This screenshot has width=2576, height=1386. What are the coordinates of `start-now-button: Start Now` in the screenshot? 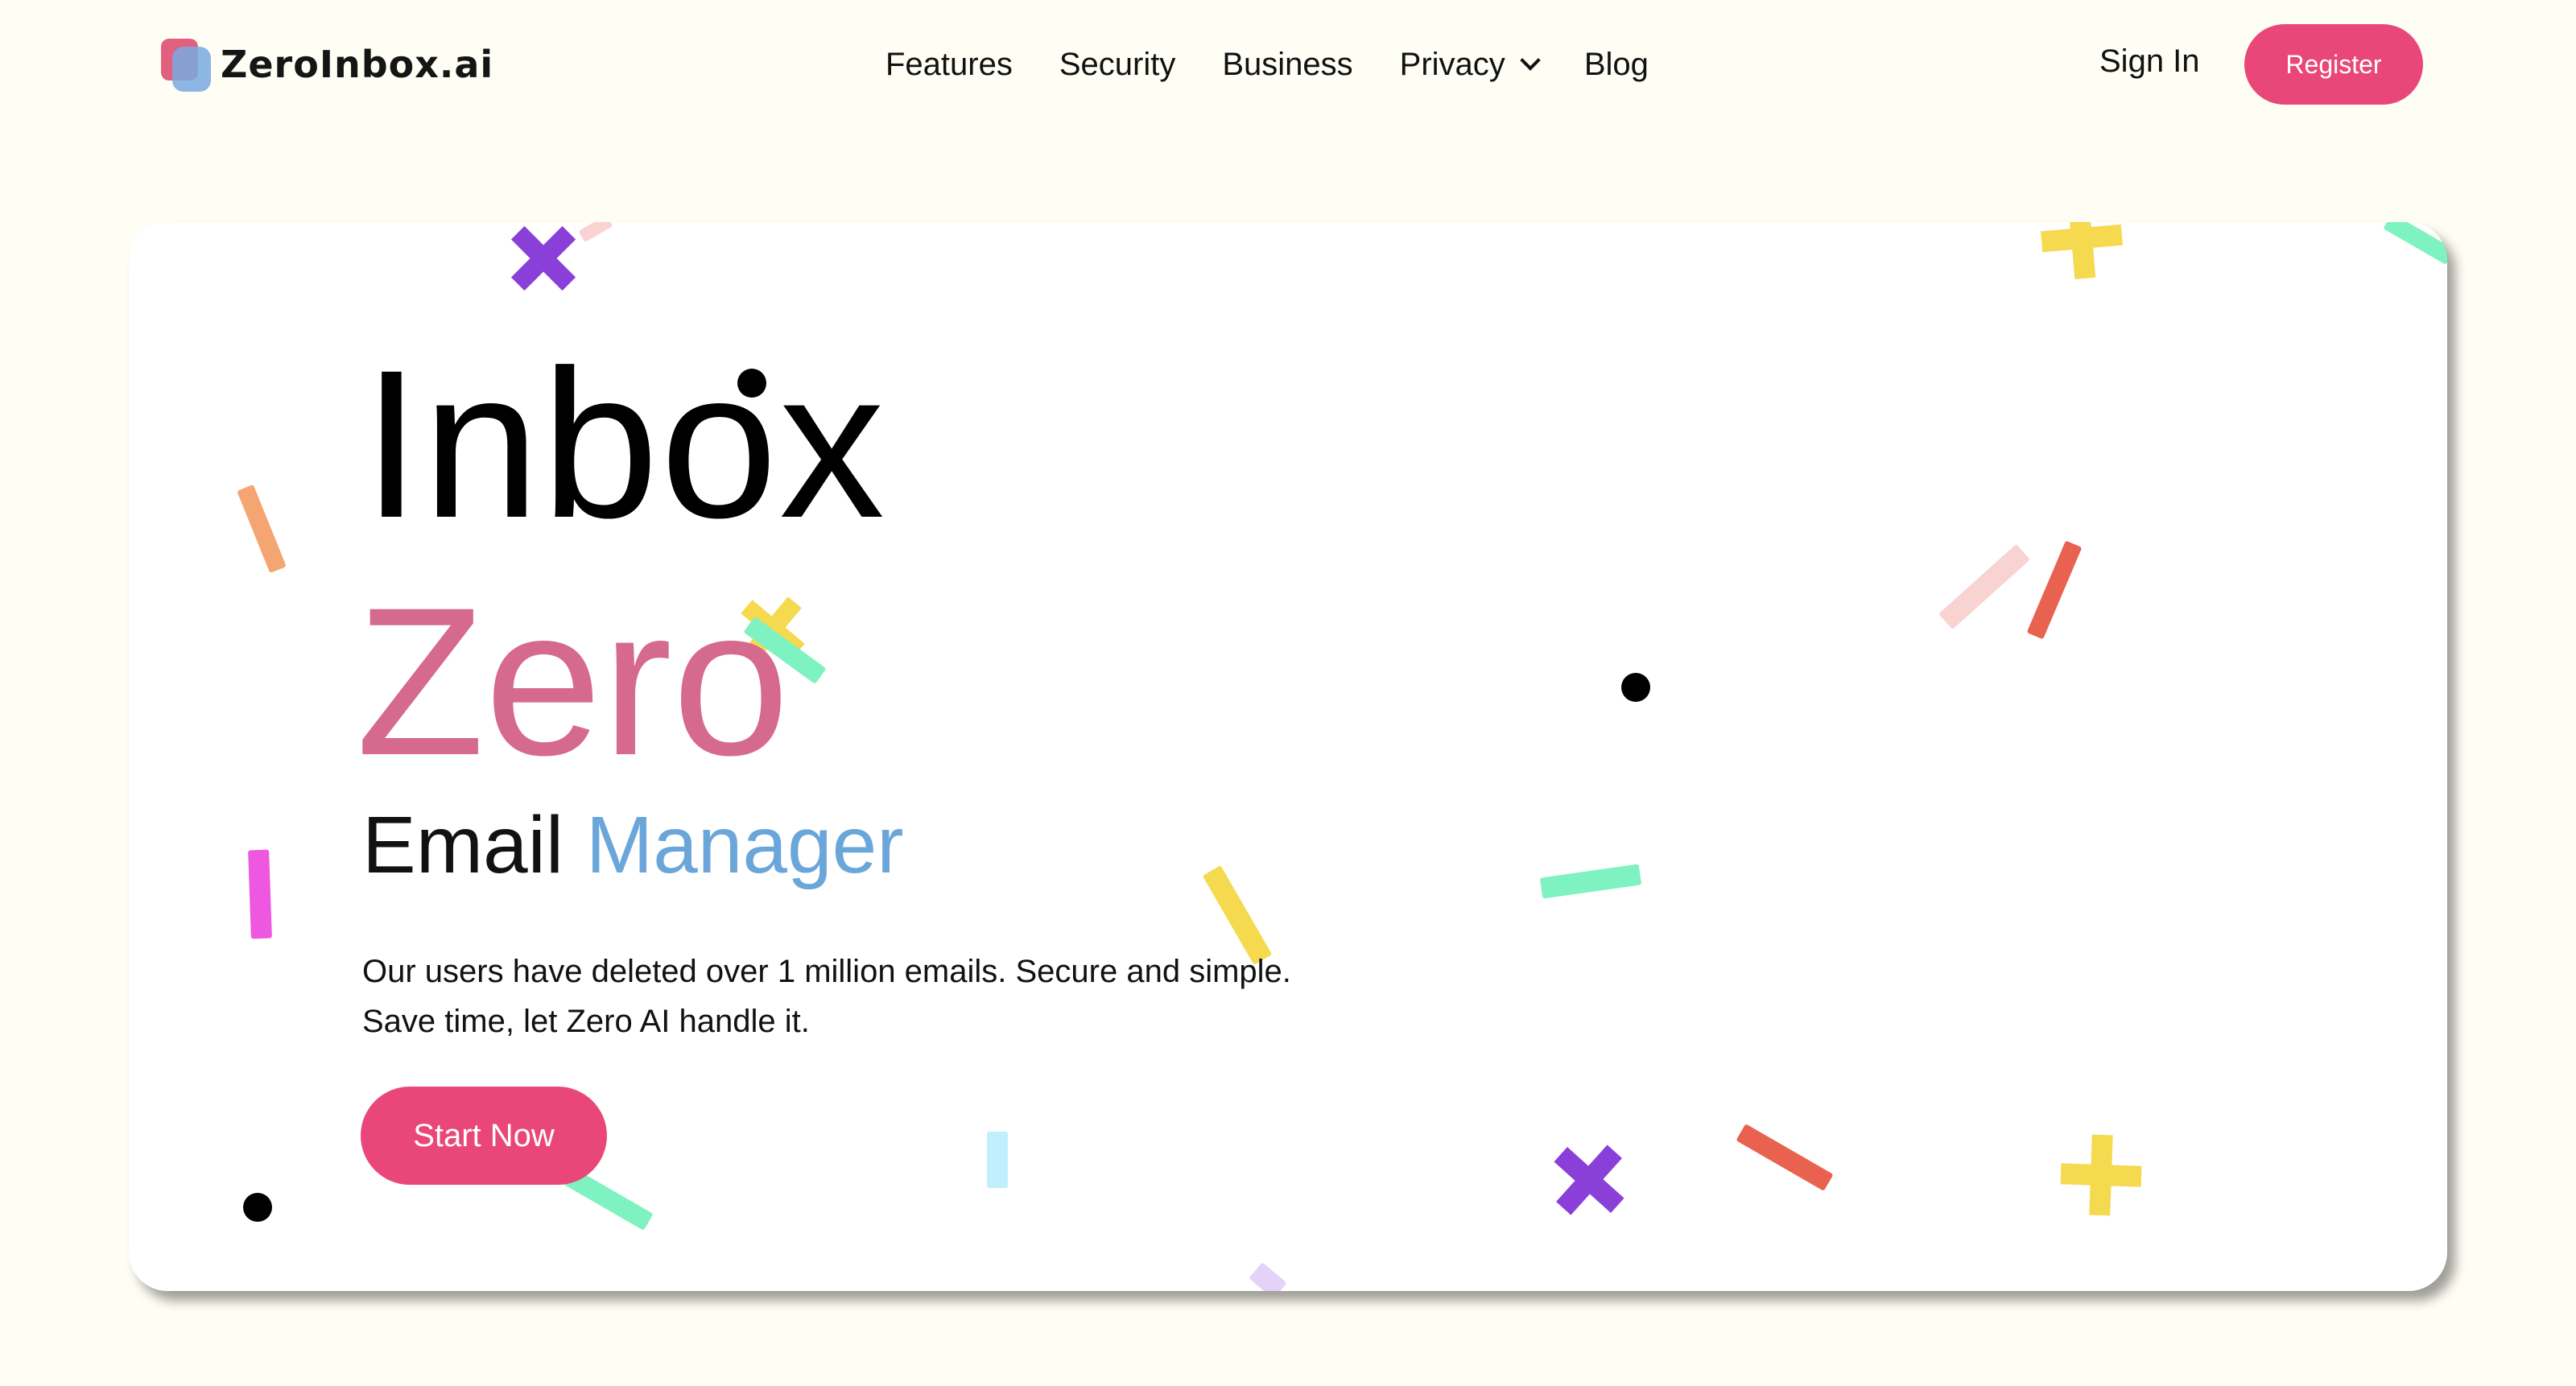 It's located at (484, 1136).